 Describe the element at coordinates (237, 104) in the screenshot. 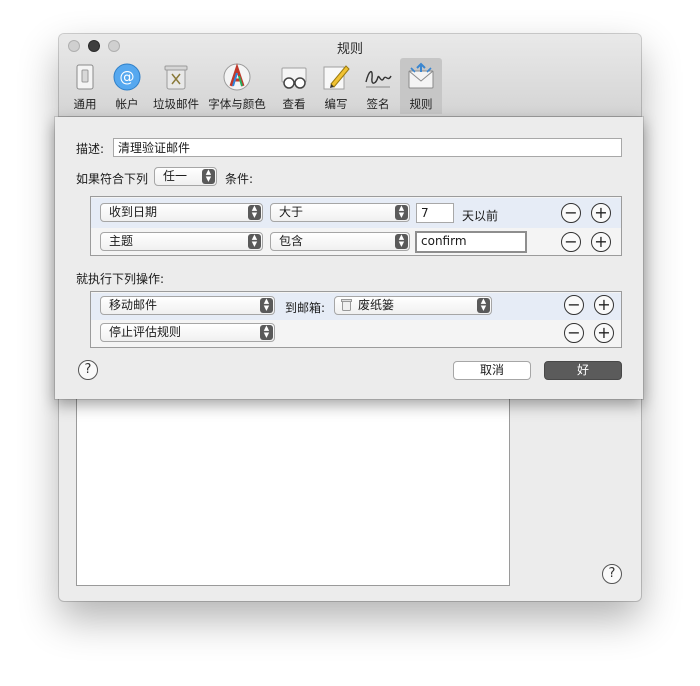

I see `toolbar-fonts-colors-label: 字体与颜色` at that location.